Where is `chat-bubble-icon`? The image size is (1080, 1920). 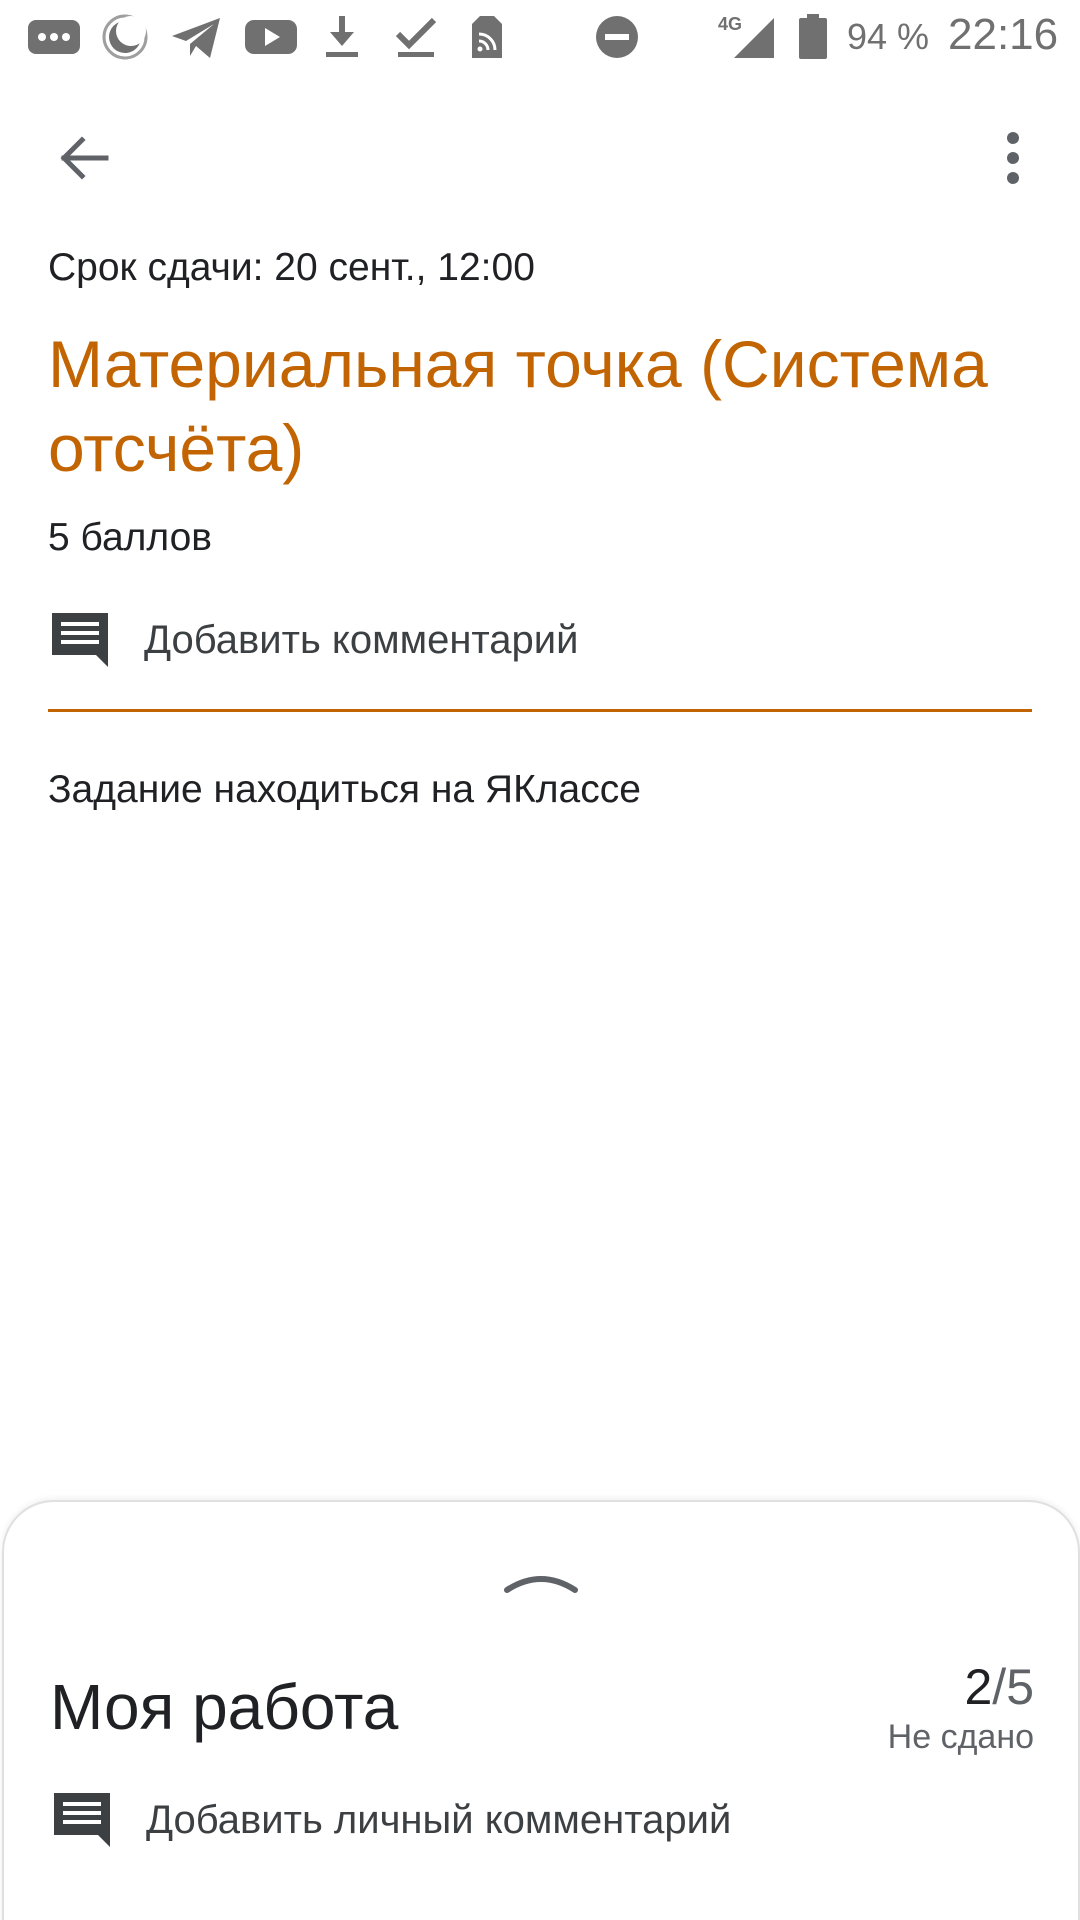
chat-bubble-icon is located at coordinates (54, 37).